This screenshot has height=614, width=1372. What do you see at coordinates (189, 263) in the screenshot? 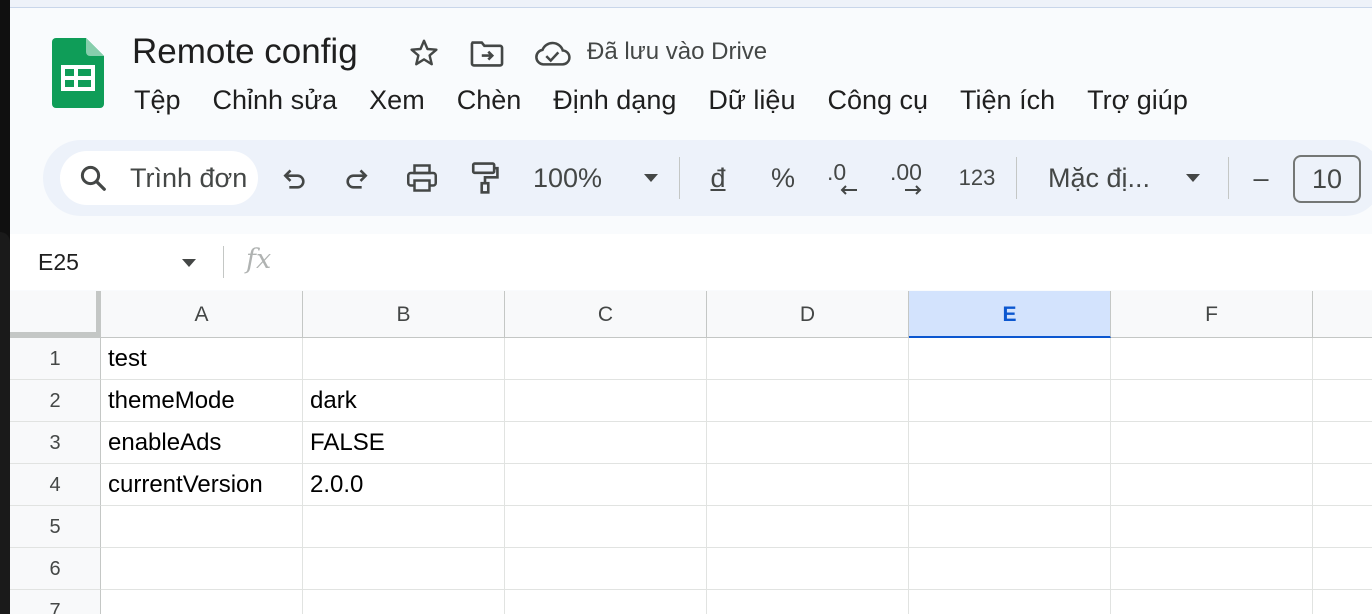
I see `chevron-down-icon` at bounding box center [189, 263].